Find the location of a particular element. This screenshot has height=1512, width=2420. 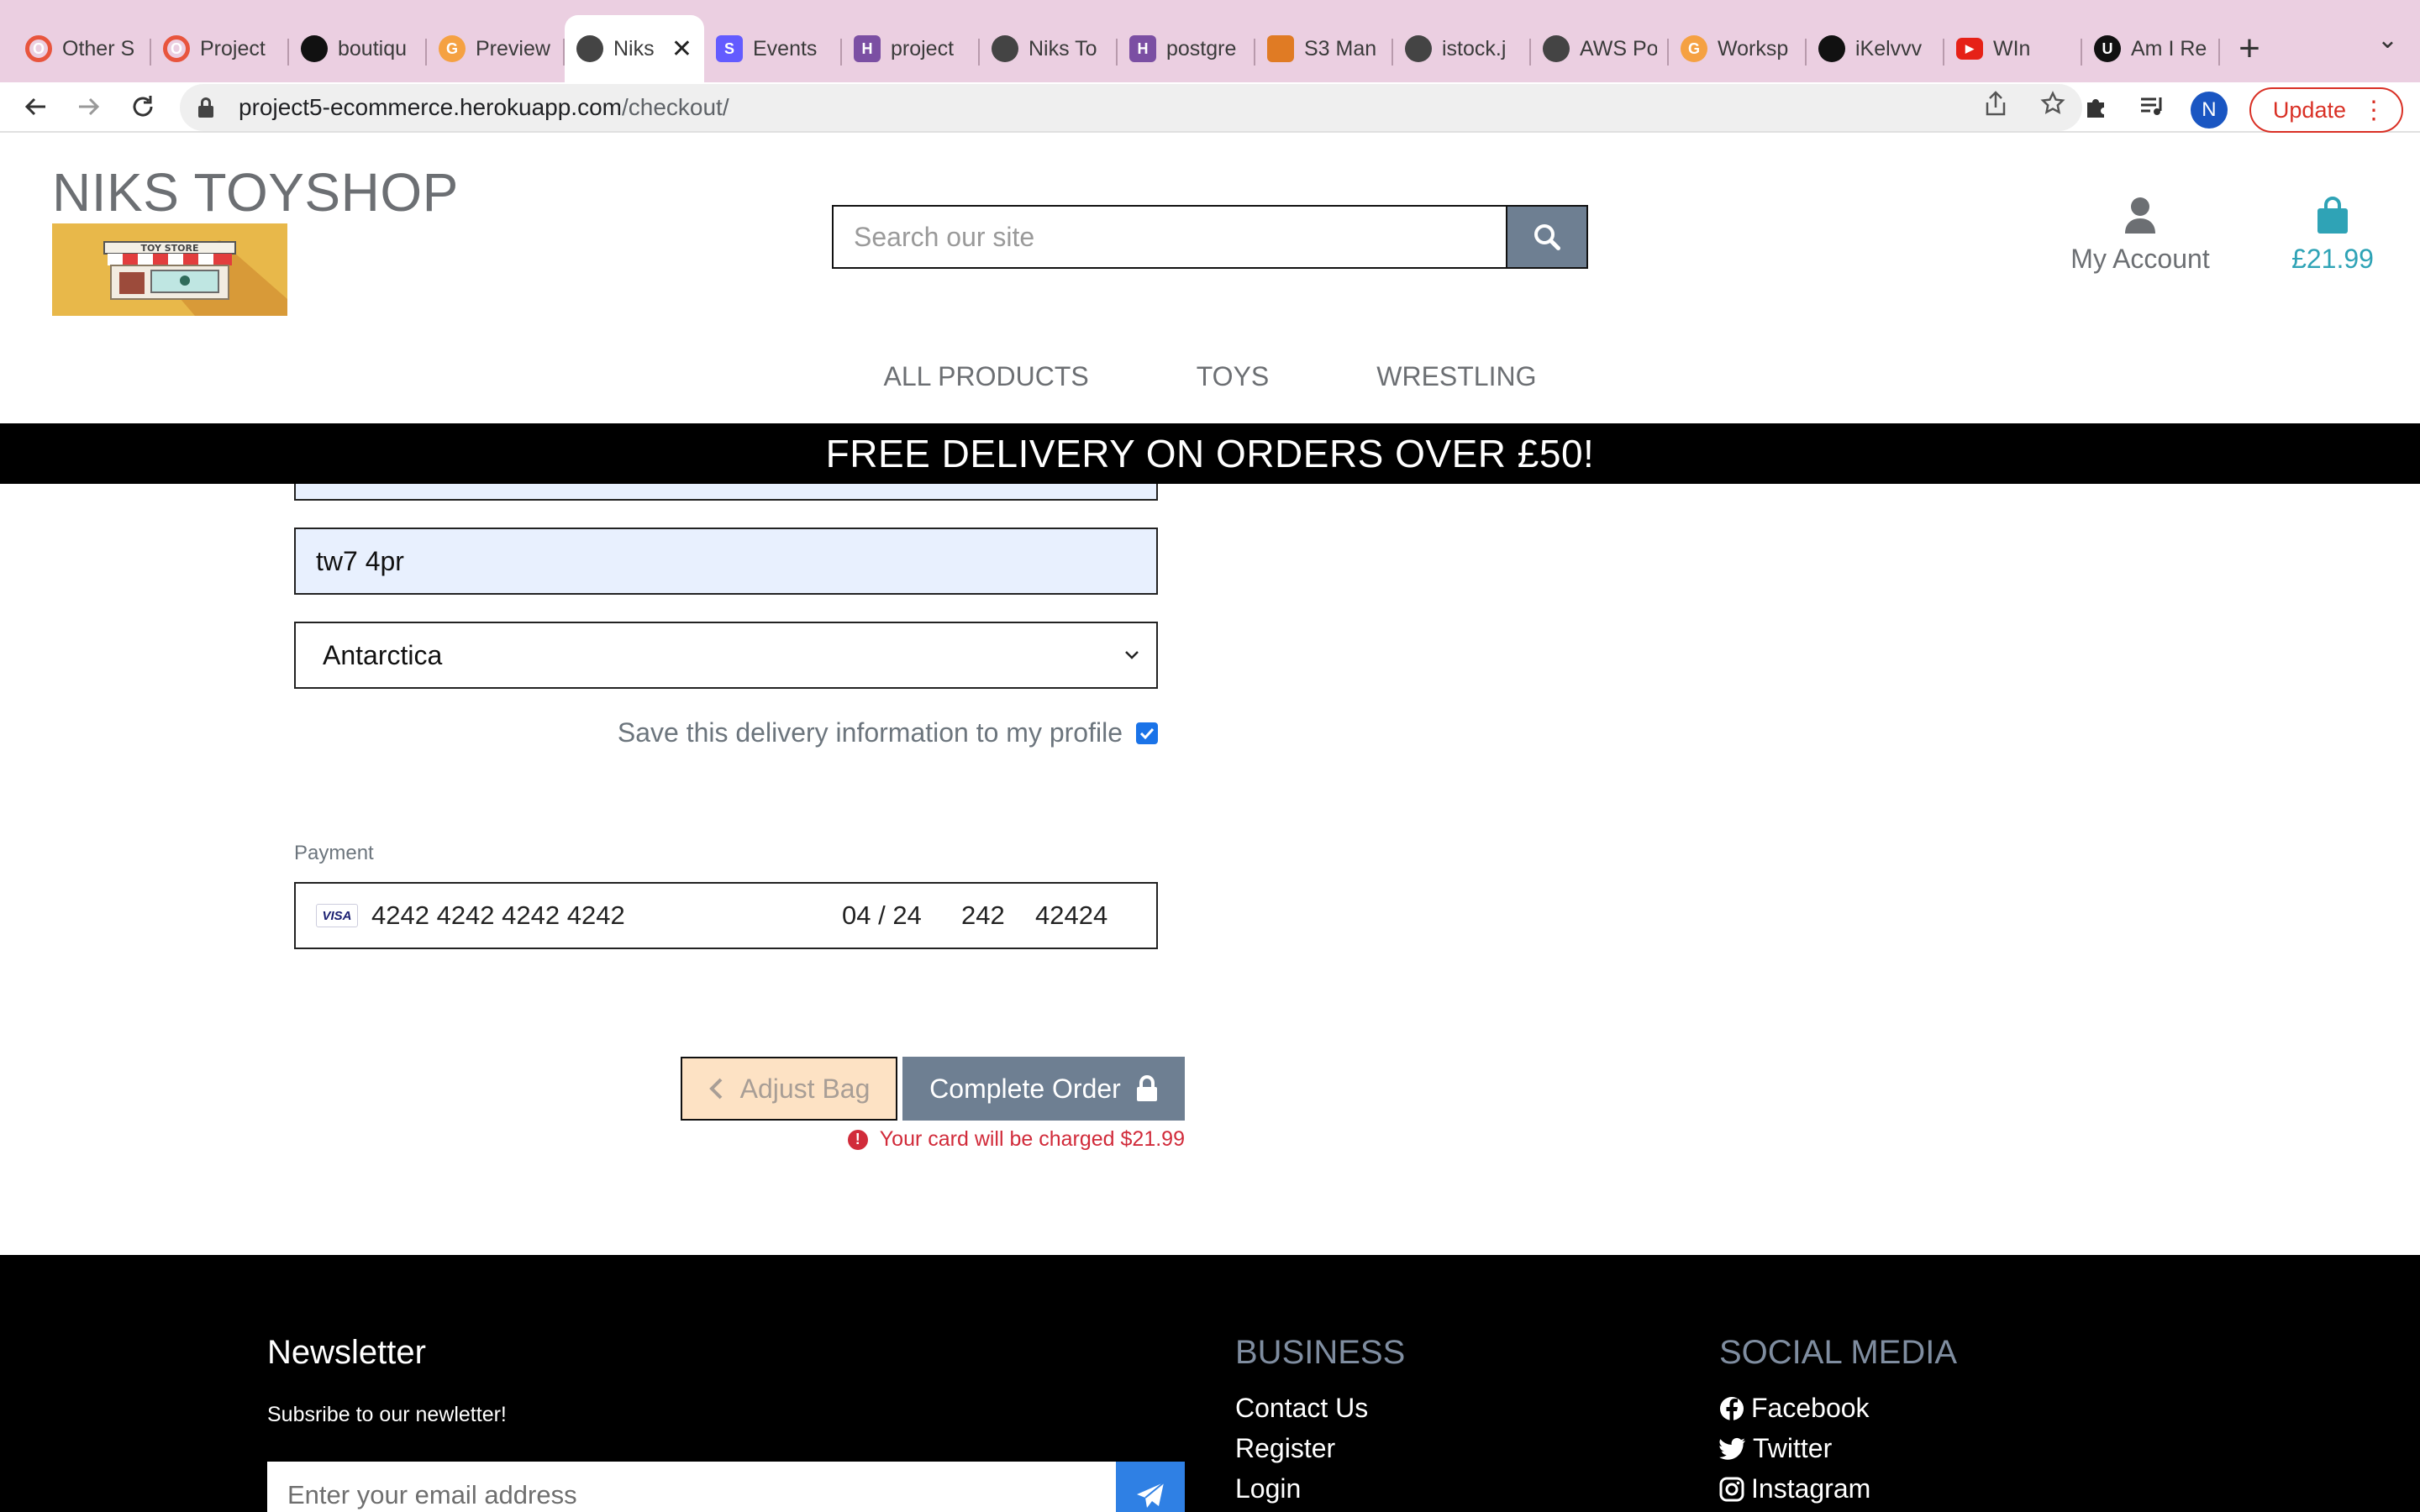

facebook-link: Facebook is located at coordinates (1795, 1408).